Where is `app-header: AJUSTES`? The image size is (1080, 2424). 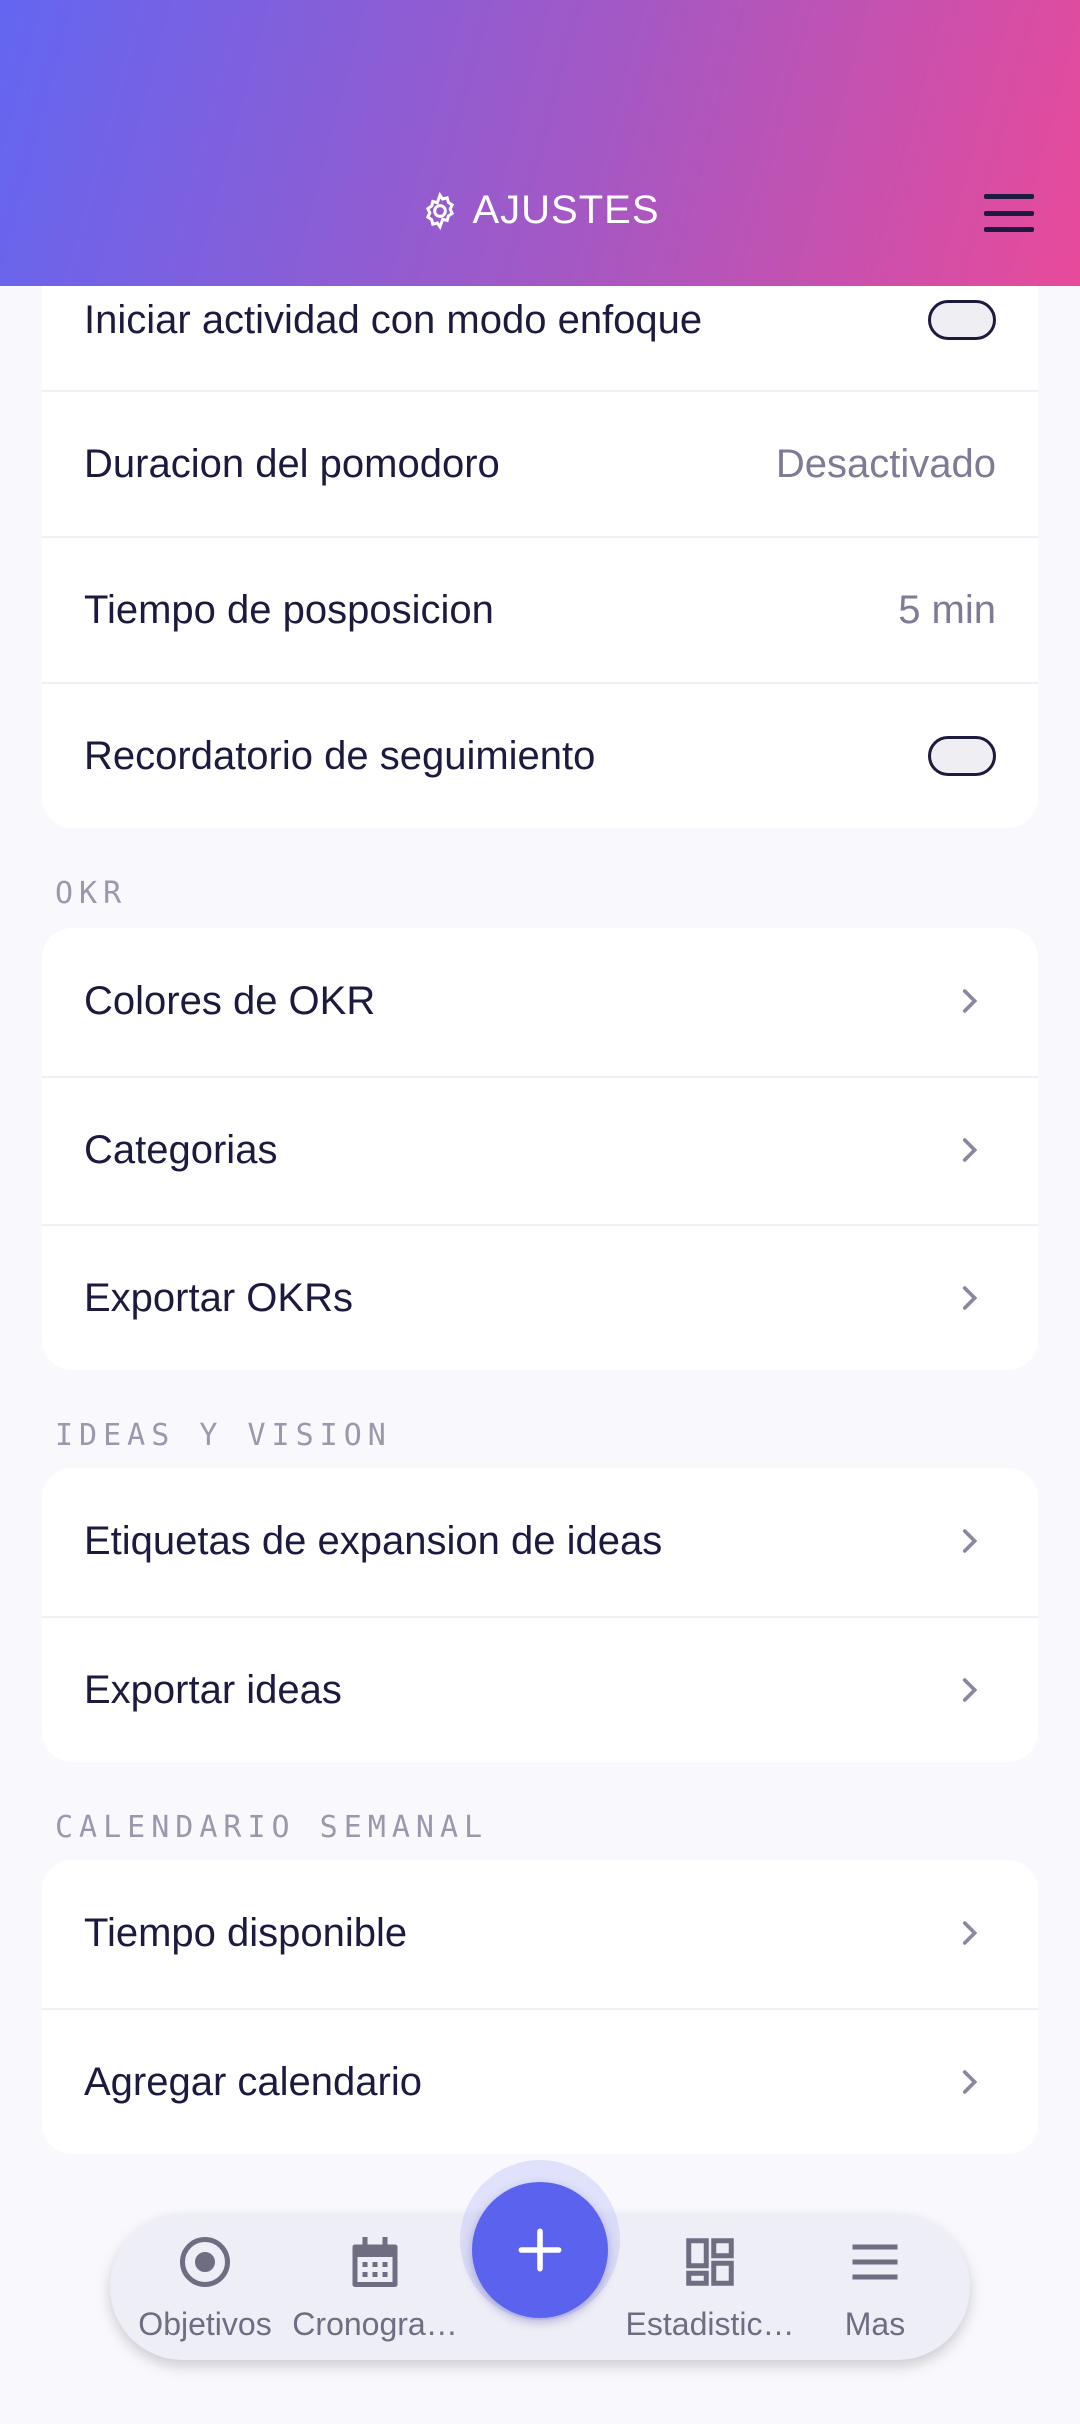 app-header: AJUSTES is located at coordinates (540, 143).